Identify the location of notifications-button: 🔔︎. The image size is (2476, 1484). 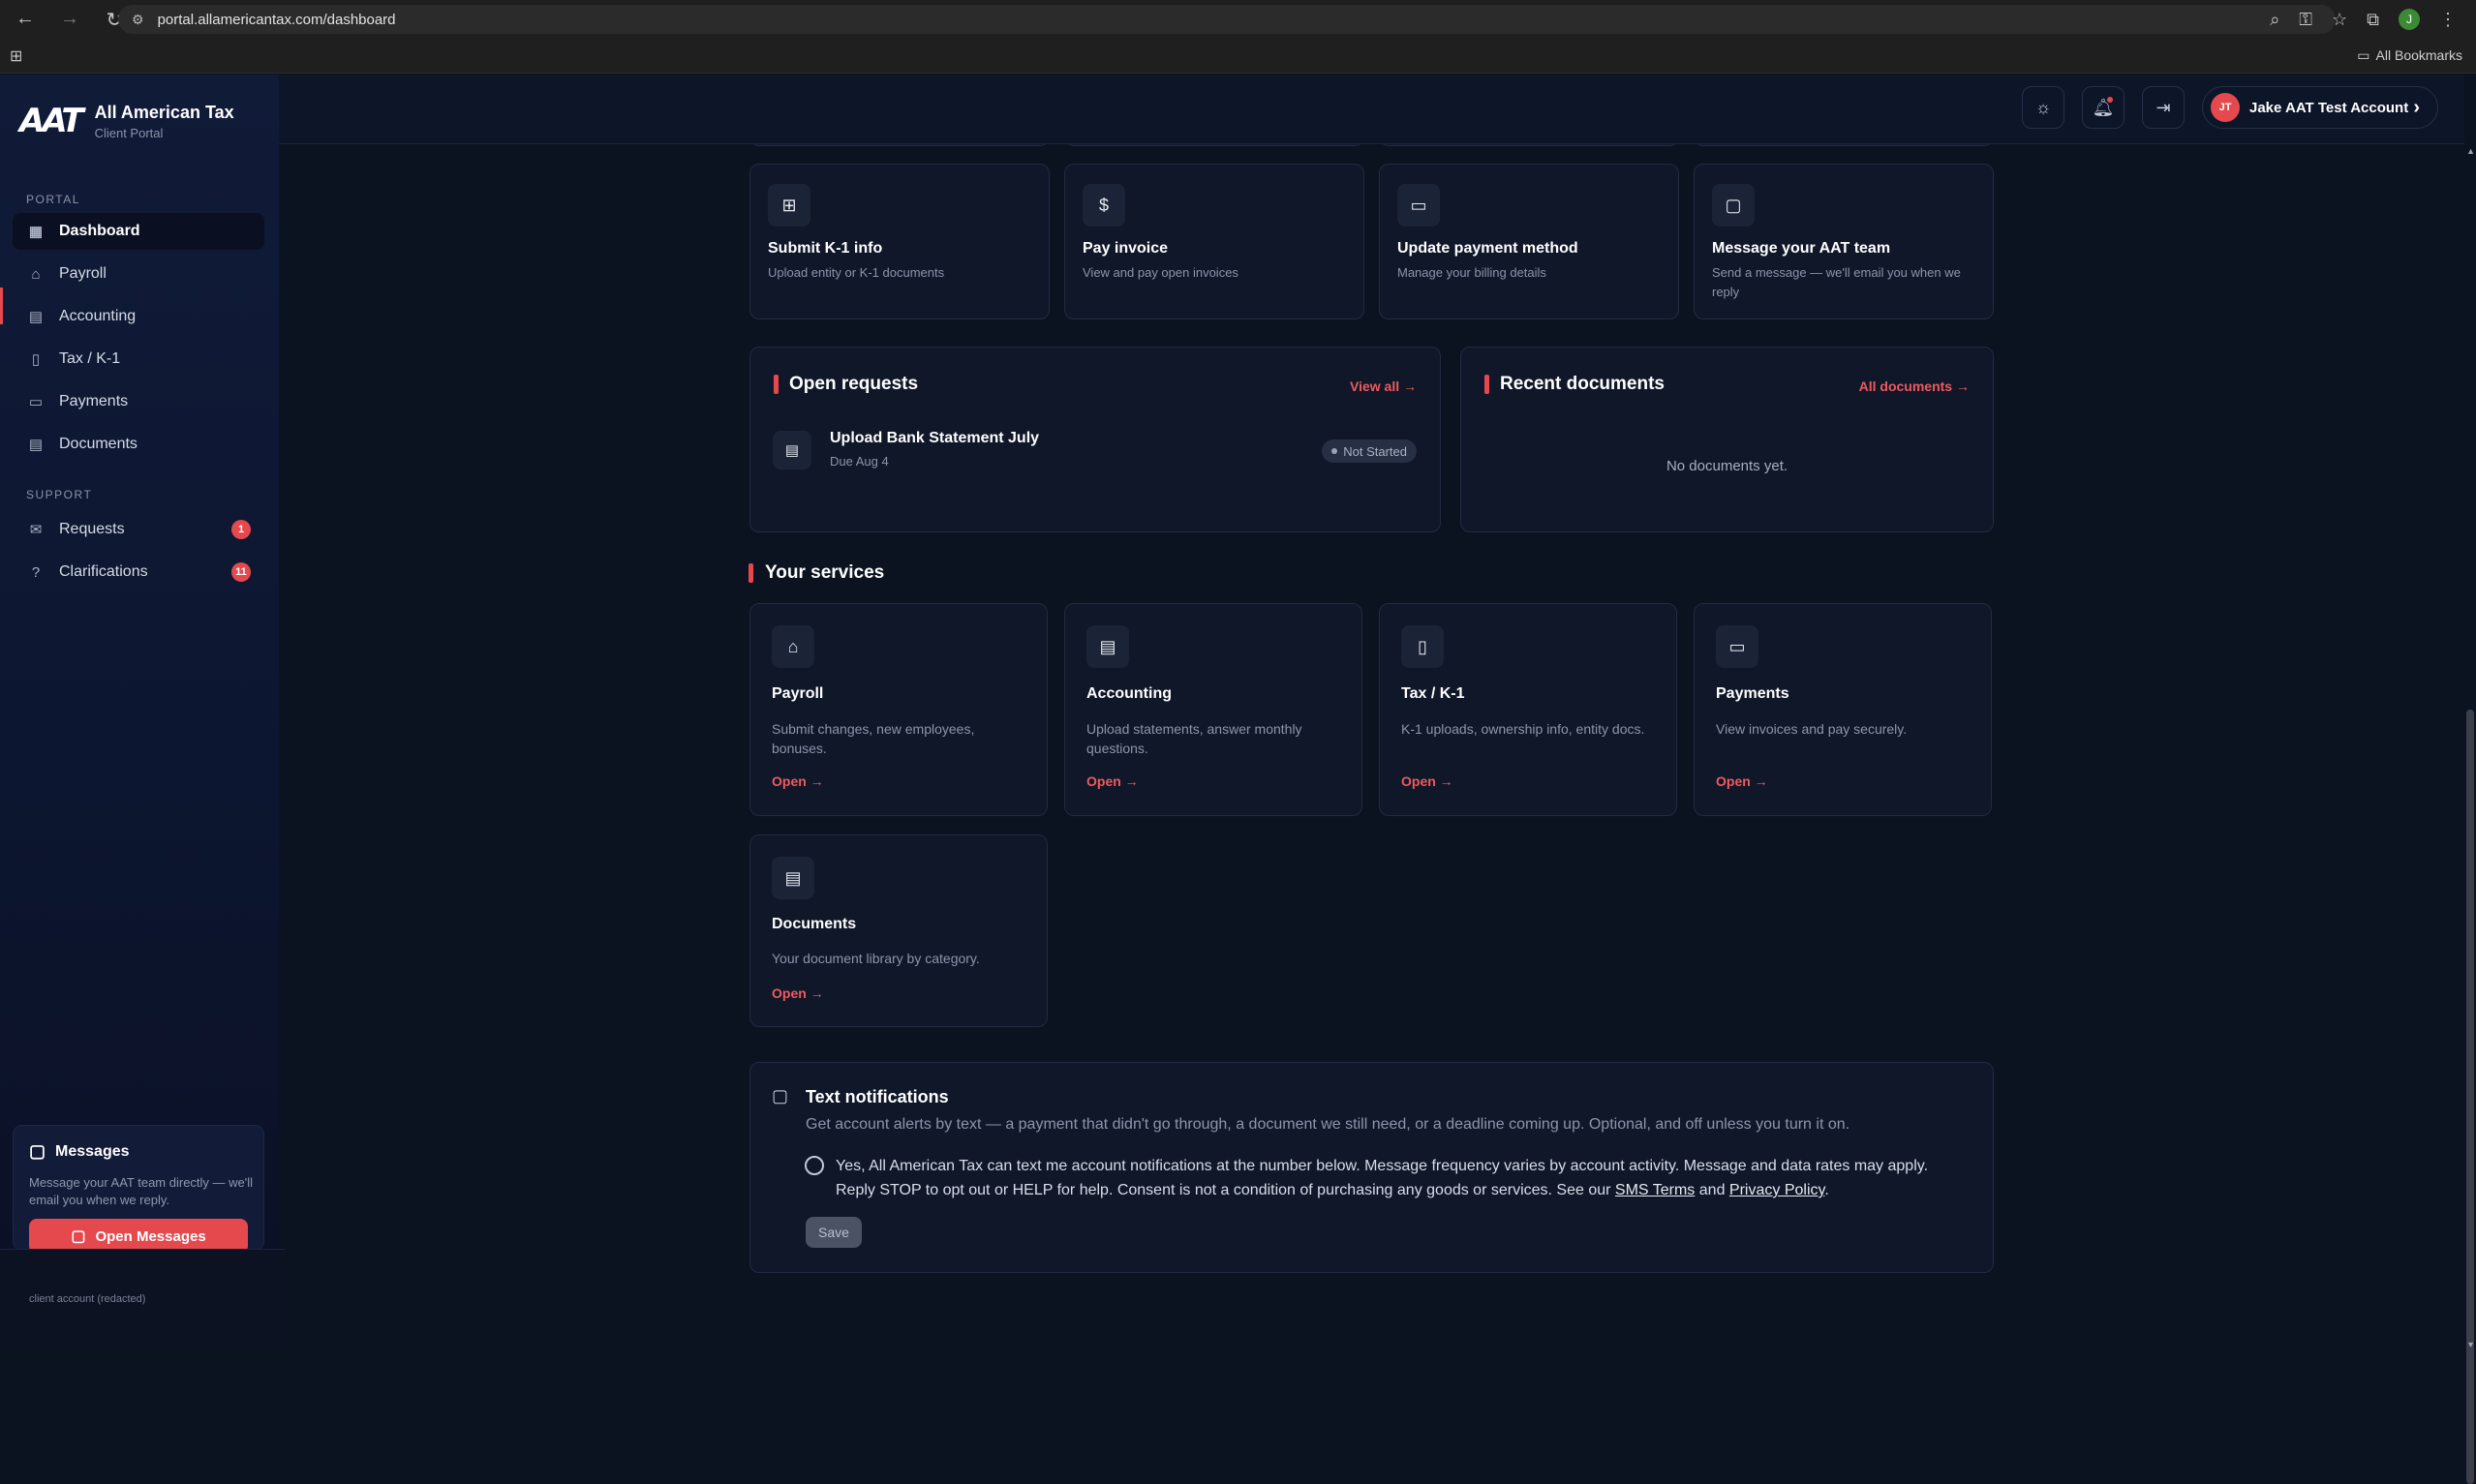
(2103, 107).